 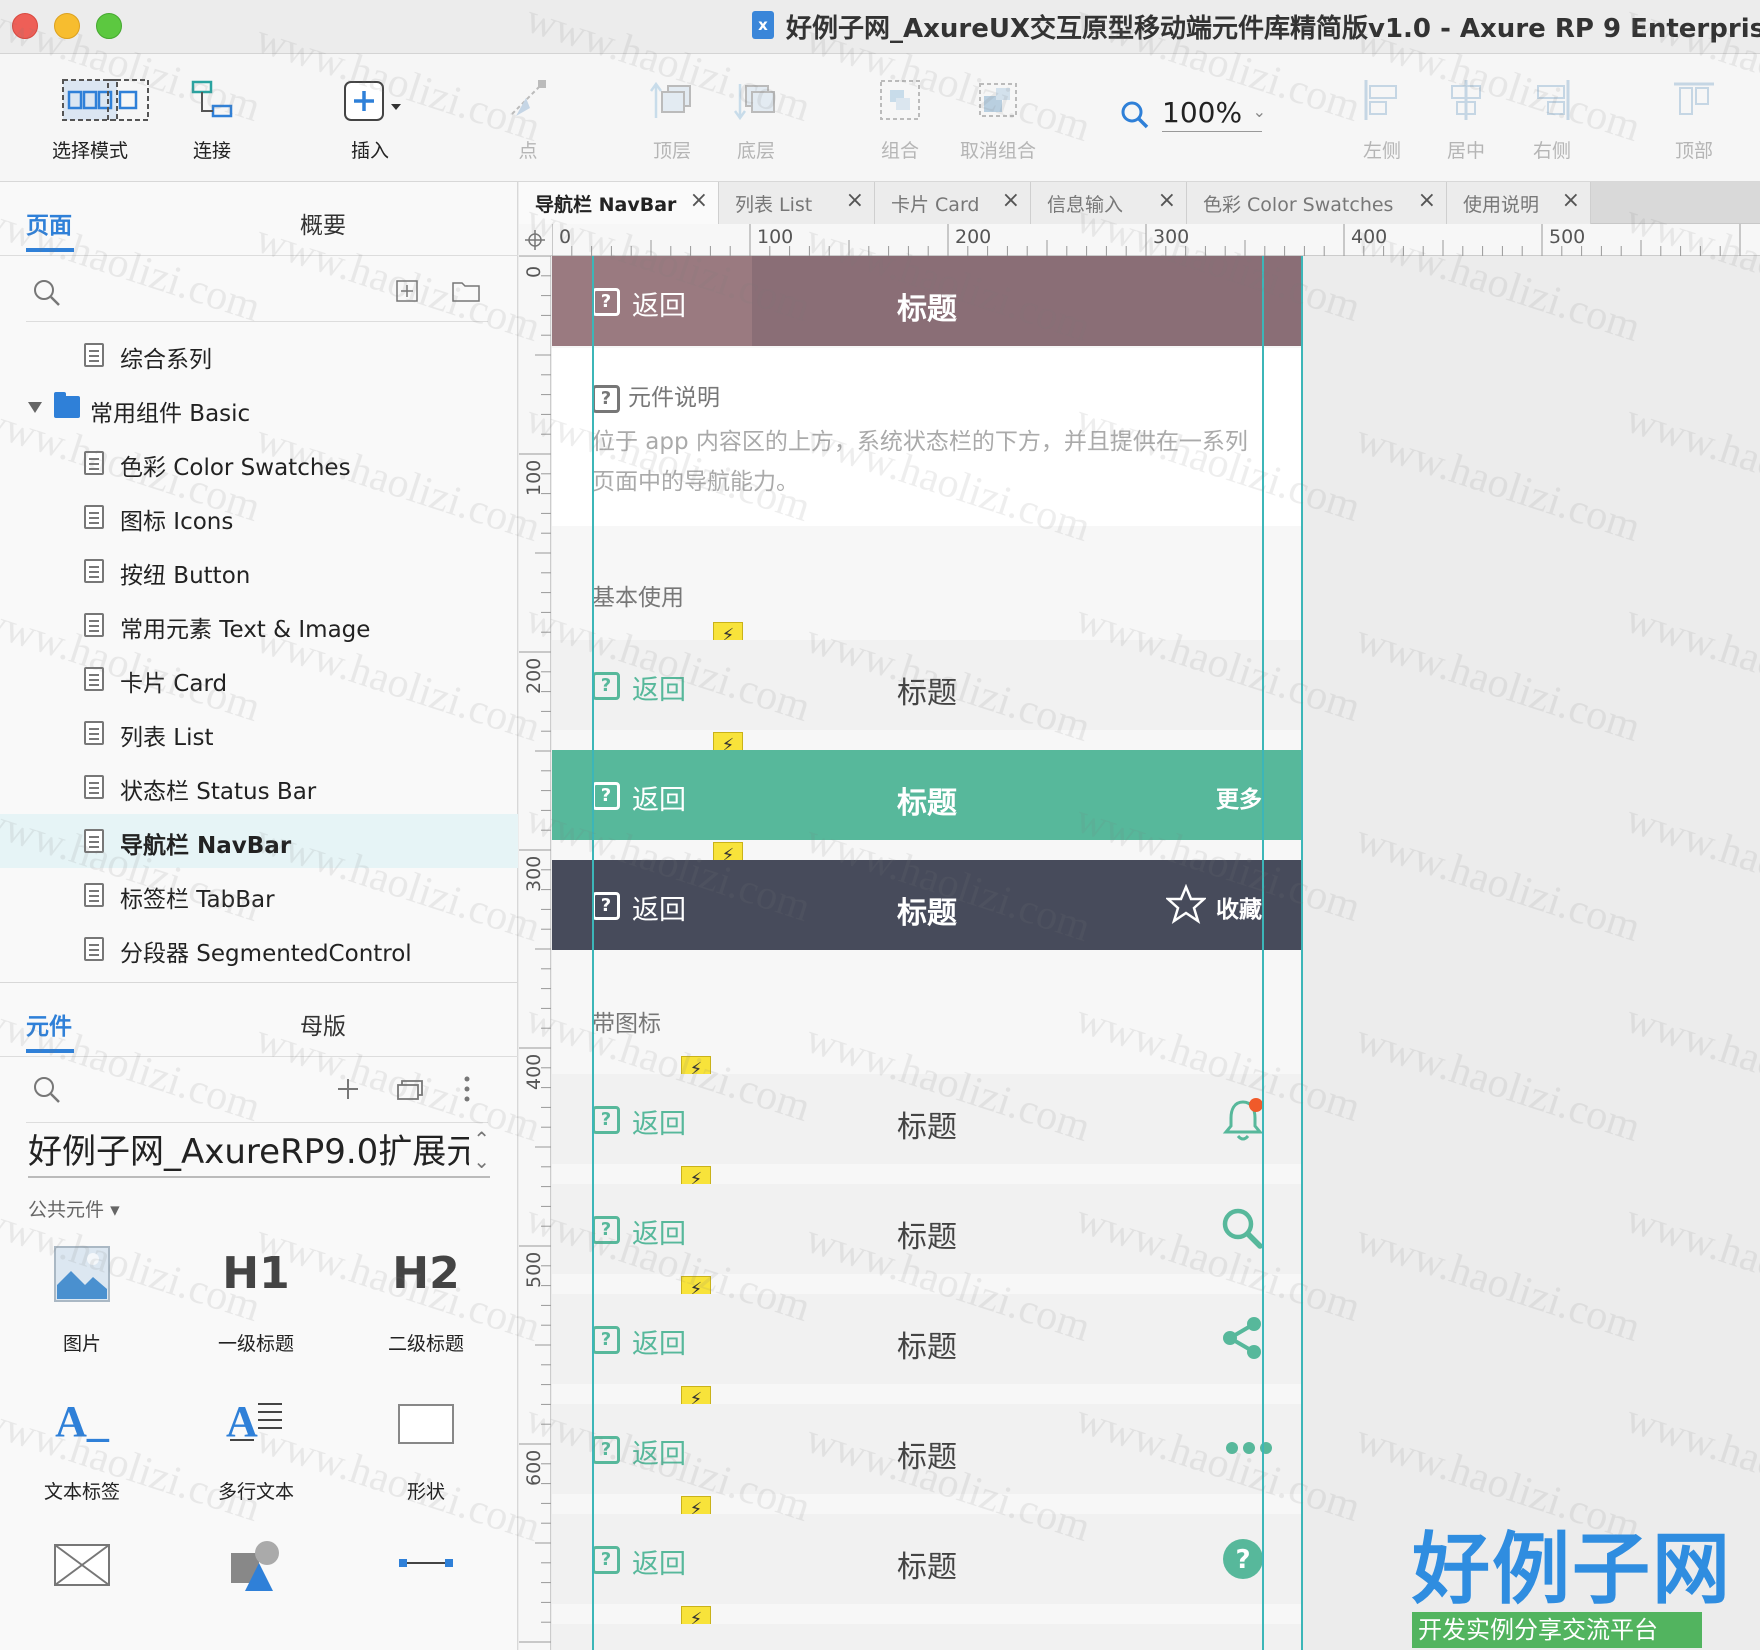 What do you see at coordinates (1694, 118) in the screenshot?
I see `align-top-button: 顶部` at bounding box center [1694, 118].